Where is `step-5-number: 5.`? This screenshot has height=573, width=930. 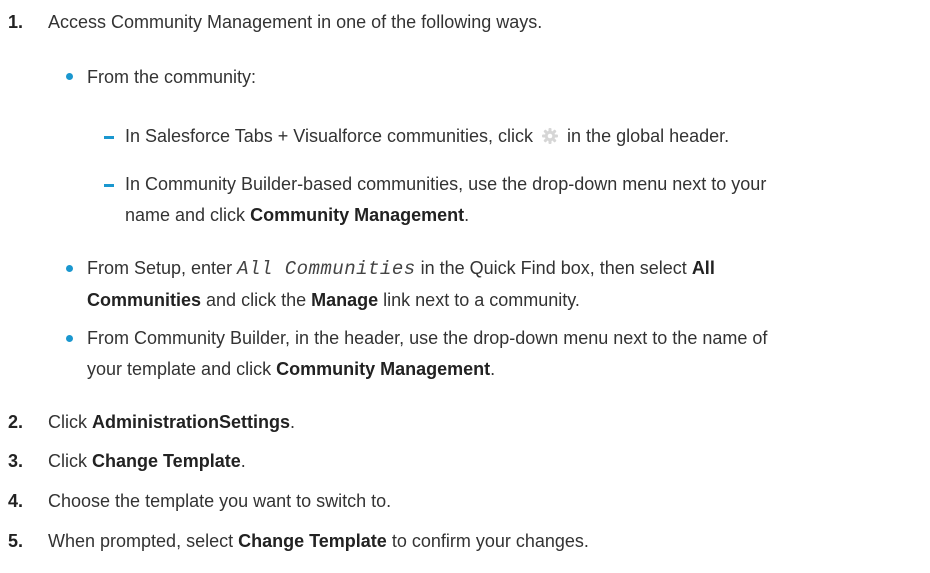
step-5-number: 5. is located at coordinates (16, 541).